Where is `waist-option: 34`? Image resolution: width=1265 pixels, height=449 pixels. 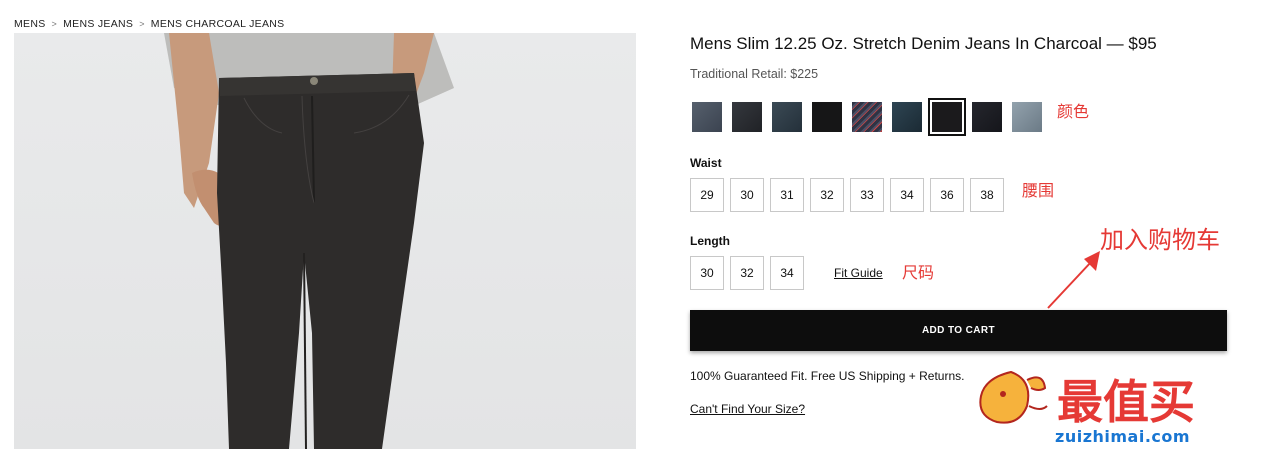 waist-option: 34 is located at coordinates (907, 195).